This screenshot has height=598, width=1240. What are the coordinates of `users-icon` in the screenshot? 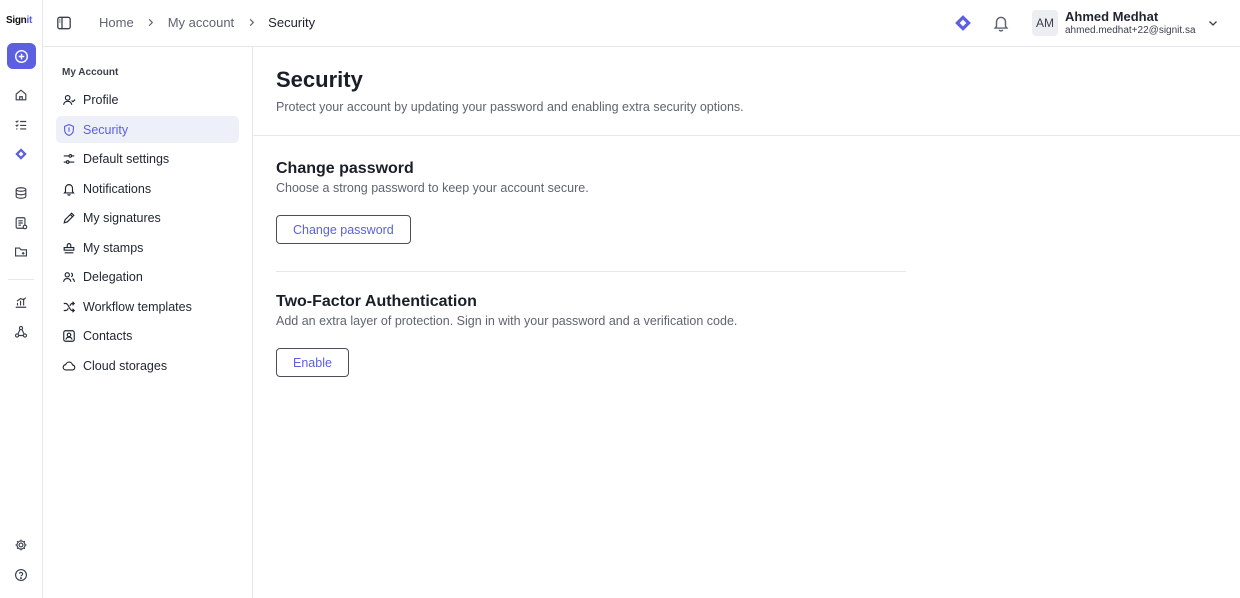 It's located at (69, 277).